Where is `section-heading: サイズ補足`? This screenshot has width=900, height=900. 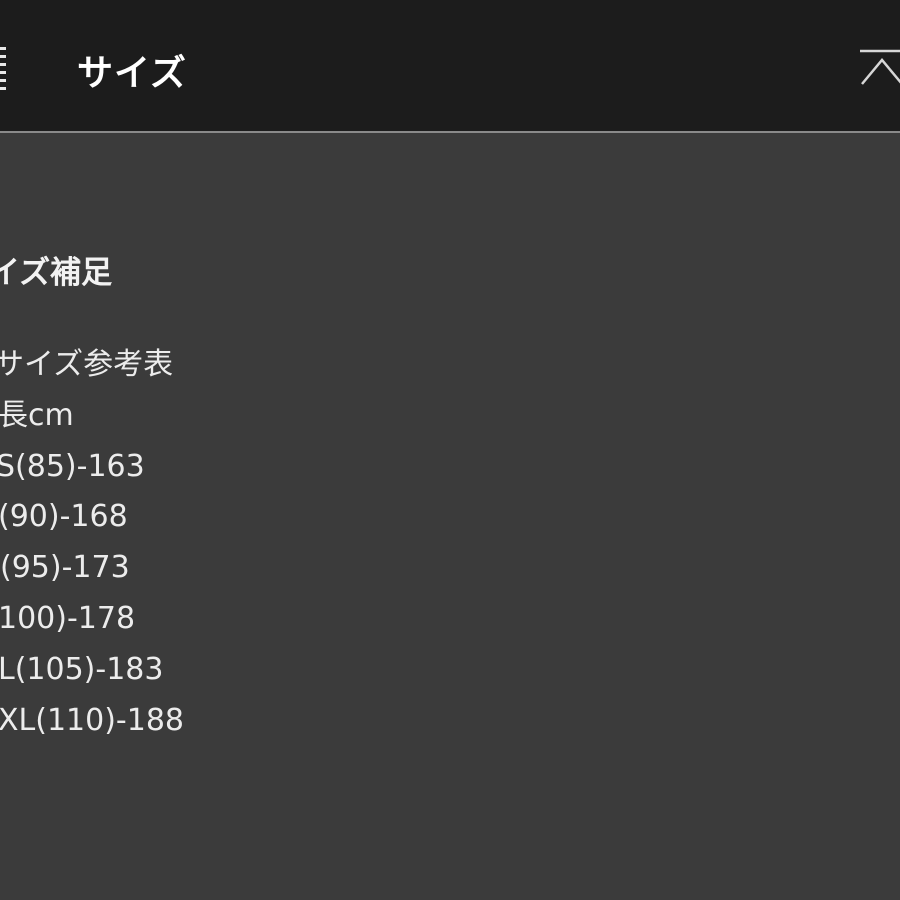 section-heading: サイズ補足 is located at coordinates (56, 273).